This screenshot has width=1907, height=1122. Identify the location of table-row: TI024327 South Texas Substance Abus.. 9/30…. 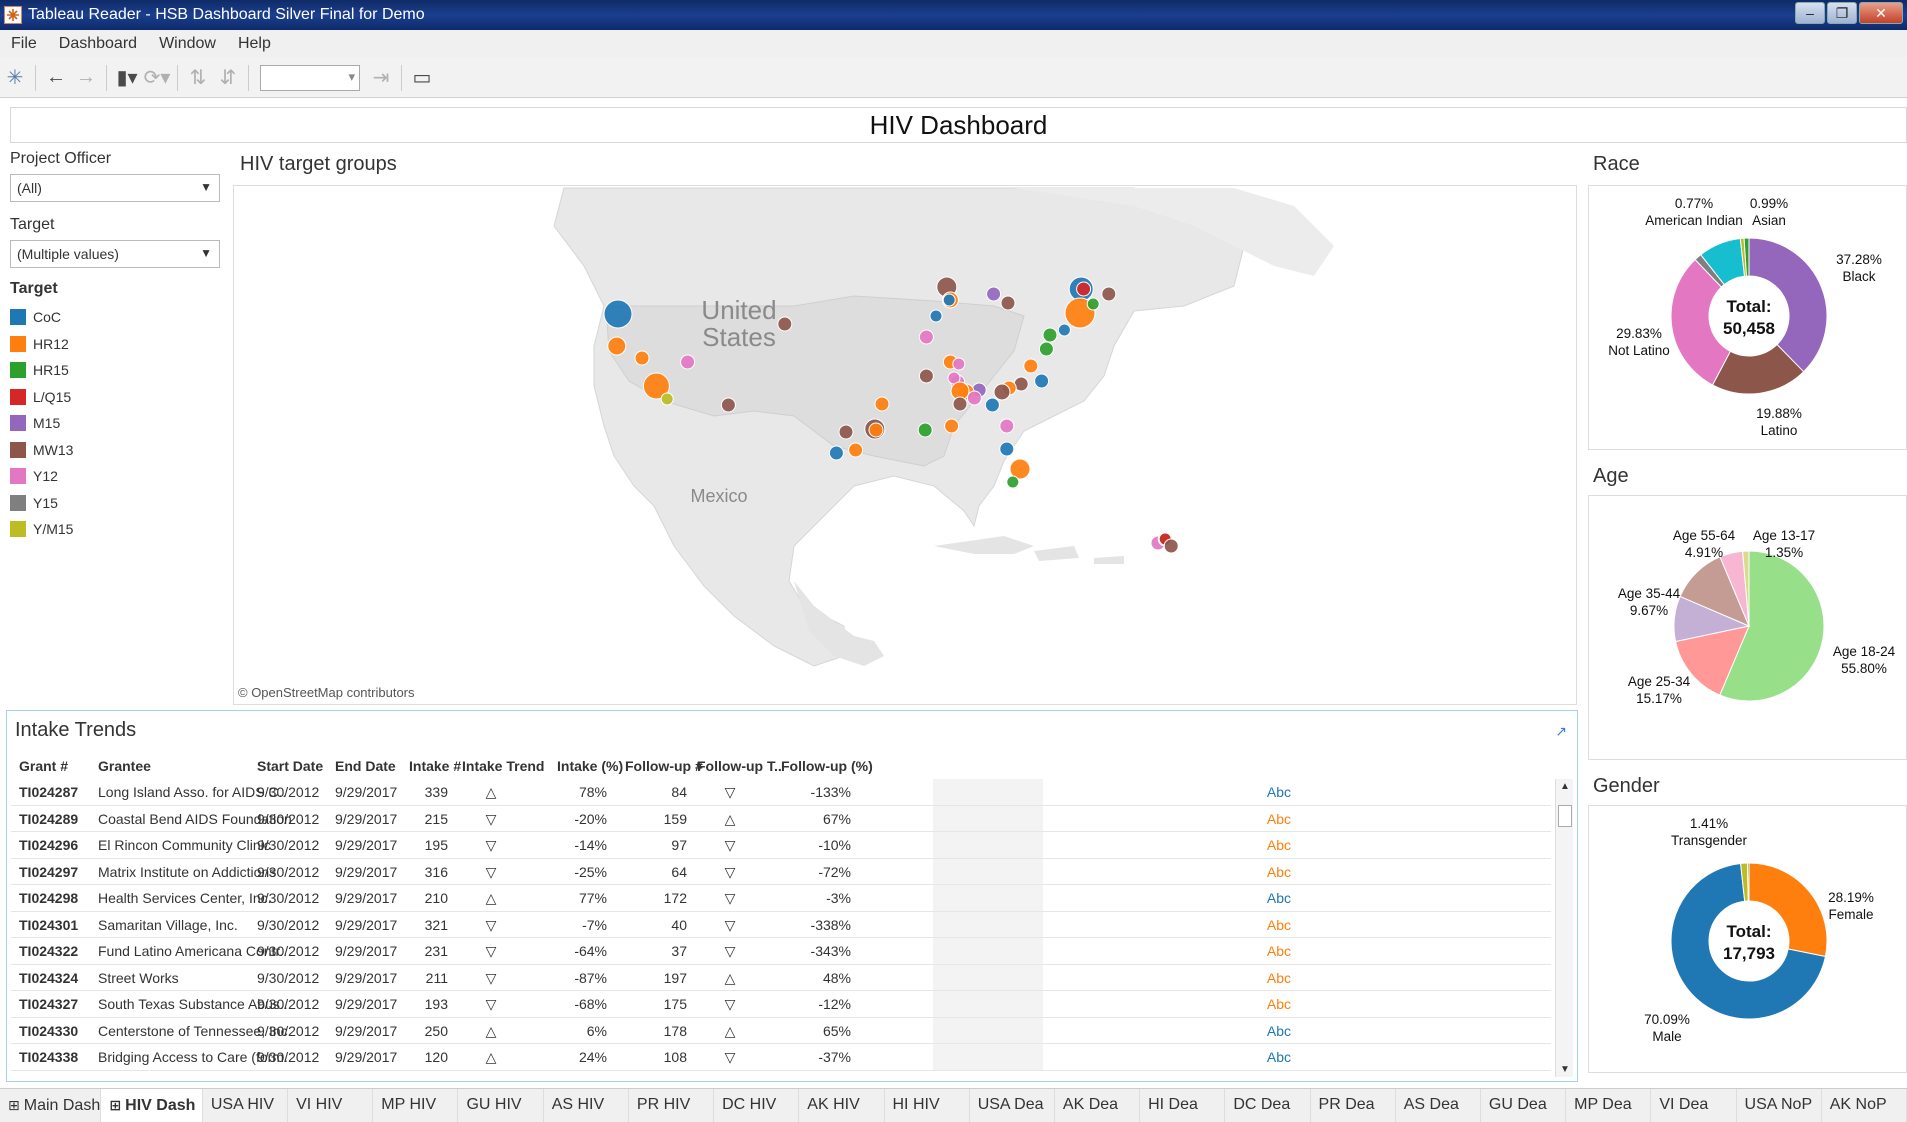
(781, 1004).